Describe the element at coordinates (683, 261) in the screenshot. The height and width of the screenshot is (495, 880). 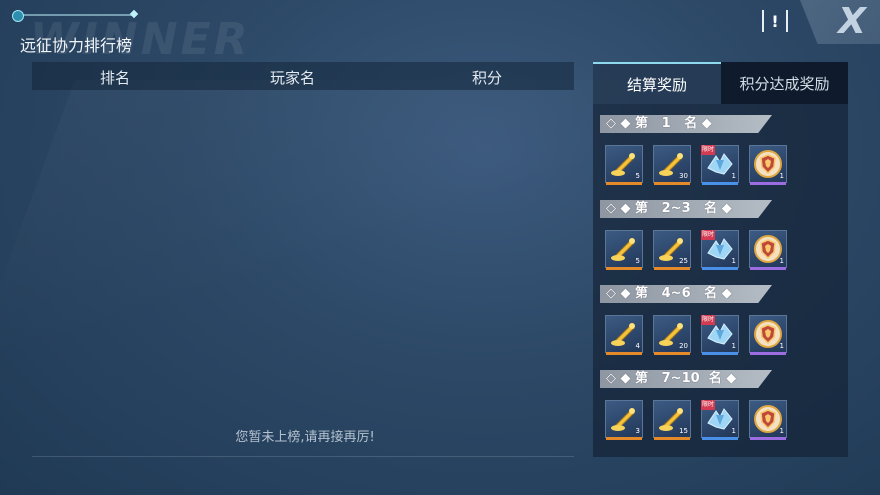
I see `reward-item-count: 25` at that location.